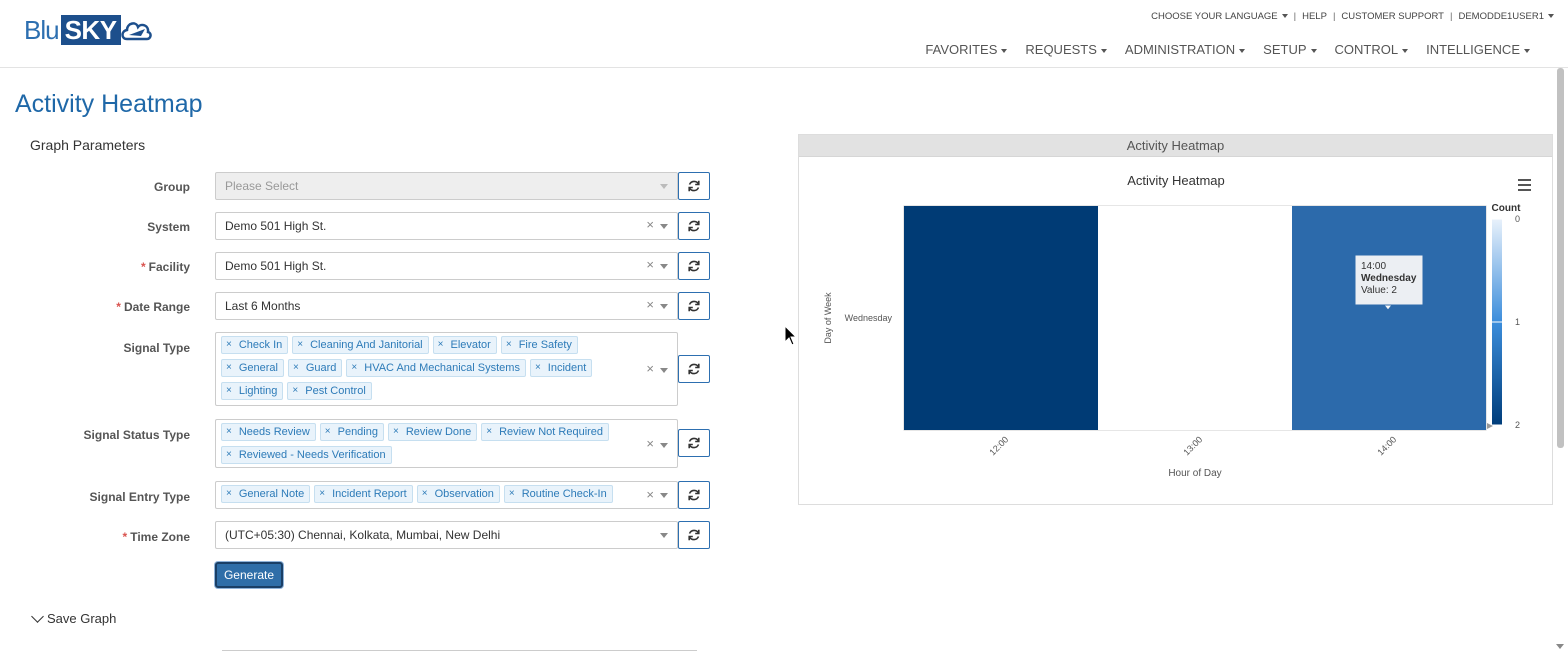 The image size is (1568, 652). What do you see at coordinates (966, 49) in the screenshot?
I see `nav-favorites: FAVORITES` at bounding box center [966, 49].